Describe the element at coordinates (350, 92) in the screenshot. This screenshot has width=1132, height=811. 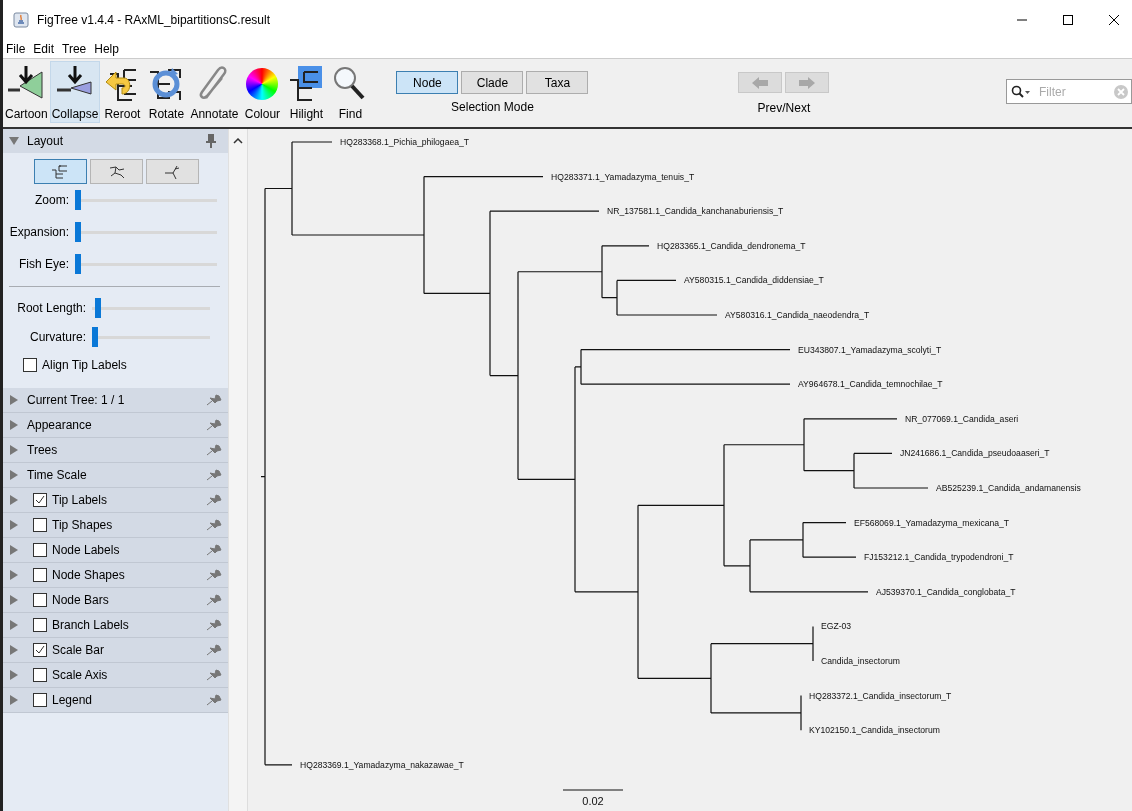
I see `toolbar-button: Find` at that location.